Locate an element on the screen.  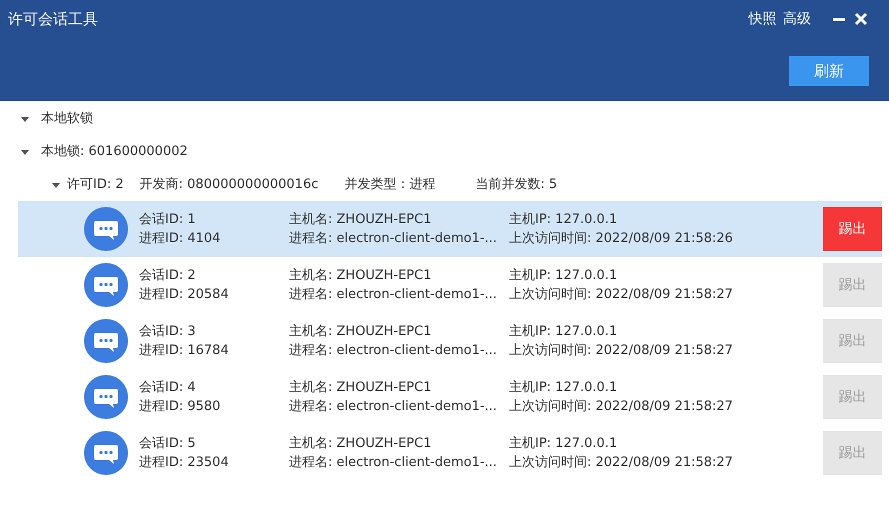
process-id: 进程ID: 9580 is located at coordinates (180, 407).